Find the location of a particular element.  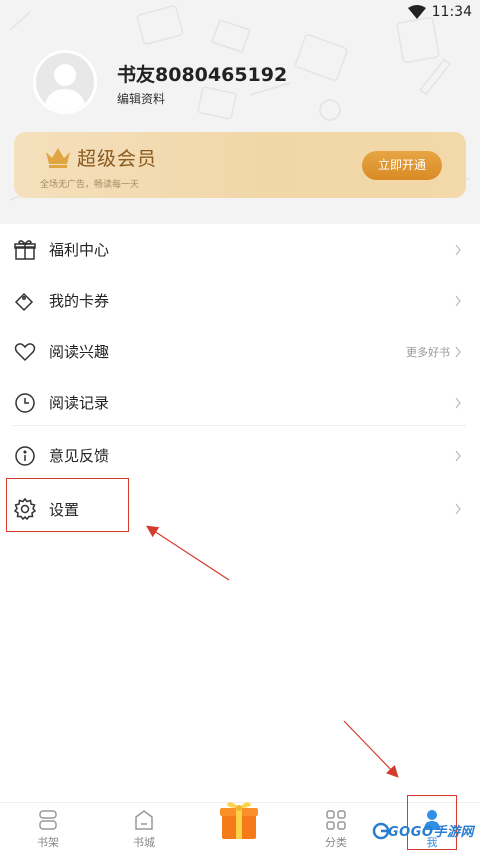

tab-bookstore: 书城 is located at coordinates (144, 828).